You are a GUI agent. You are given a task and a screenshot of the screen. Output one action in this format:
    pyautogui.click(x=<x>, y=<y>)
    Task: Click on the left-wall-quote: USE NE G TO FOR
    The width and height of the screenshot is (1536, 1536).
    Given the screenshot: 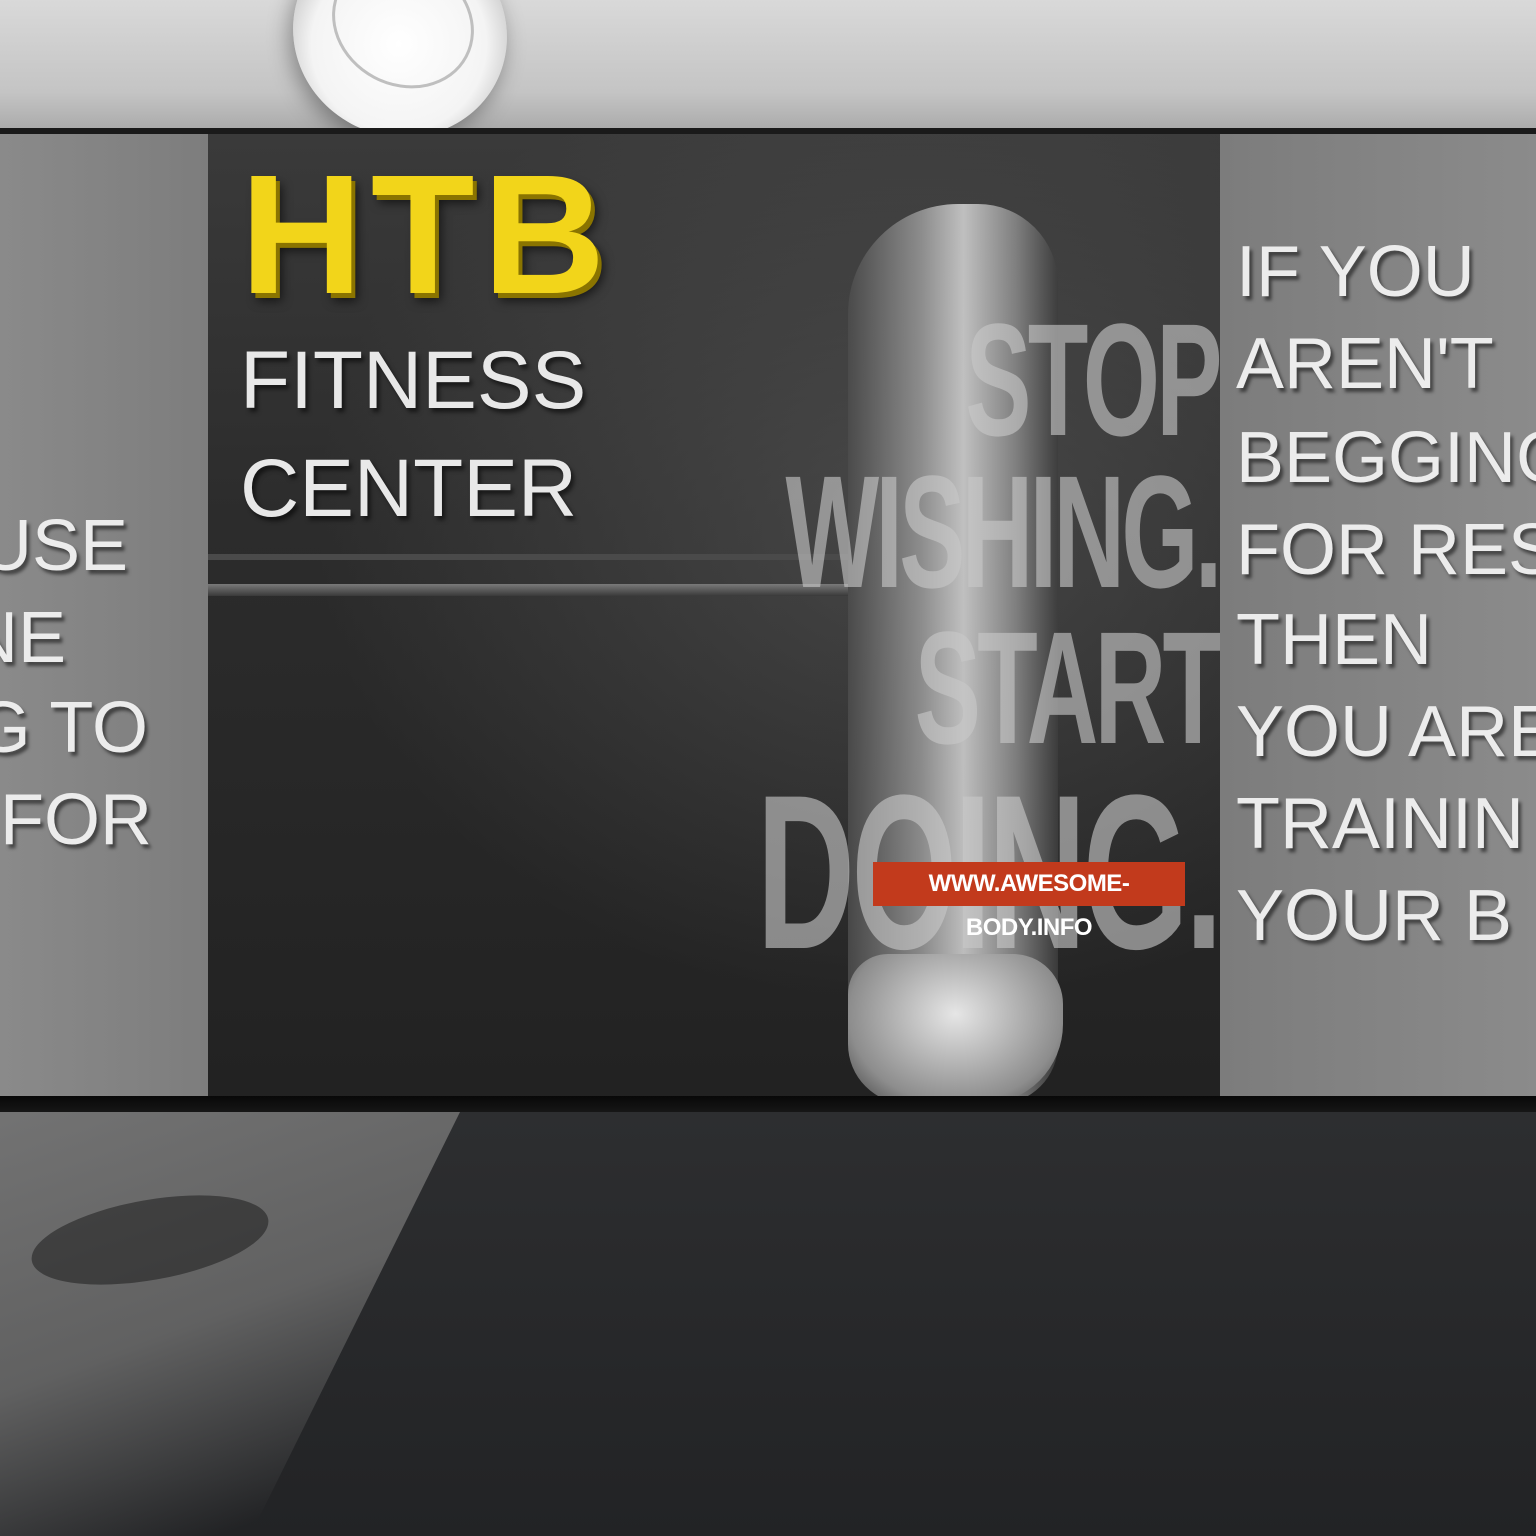 What is the action you would take?
    pyautogui.click(x=104, y=548)
    